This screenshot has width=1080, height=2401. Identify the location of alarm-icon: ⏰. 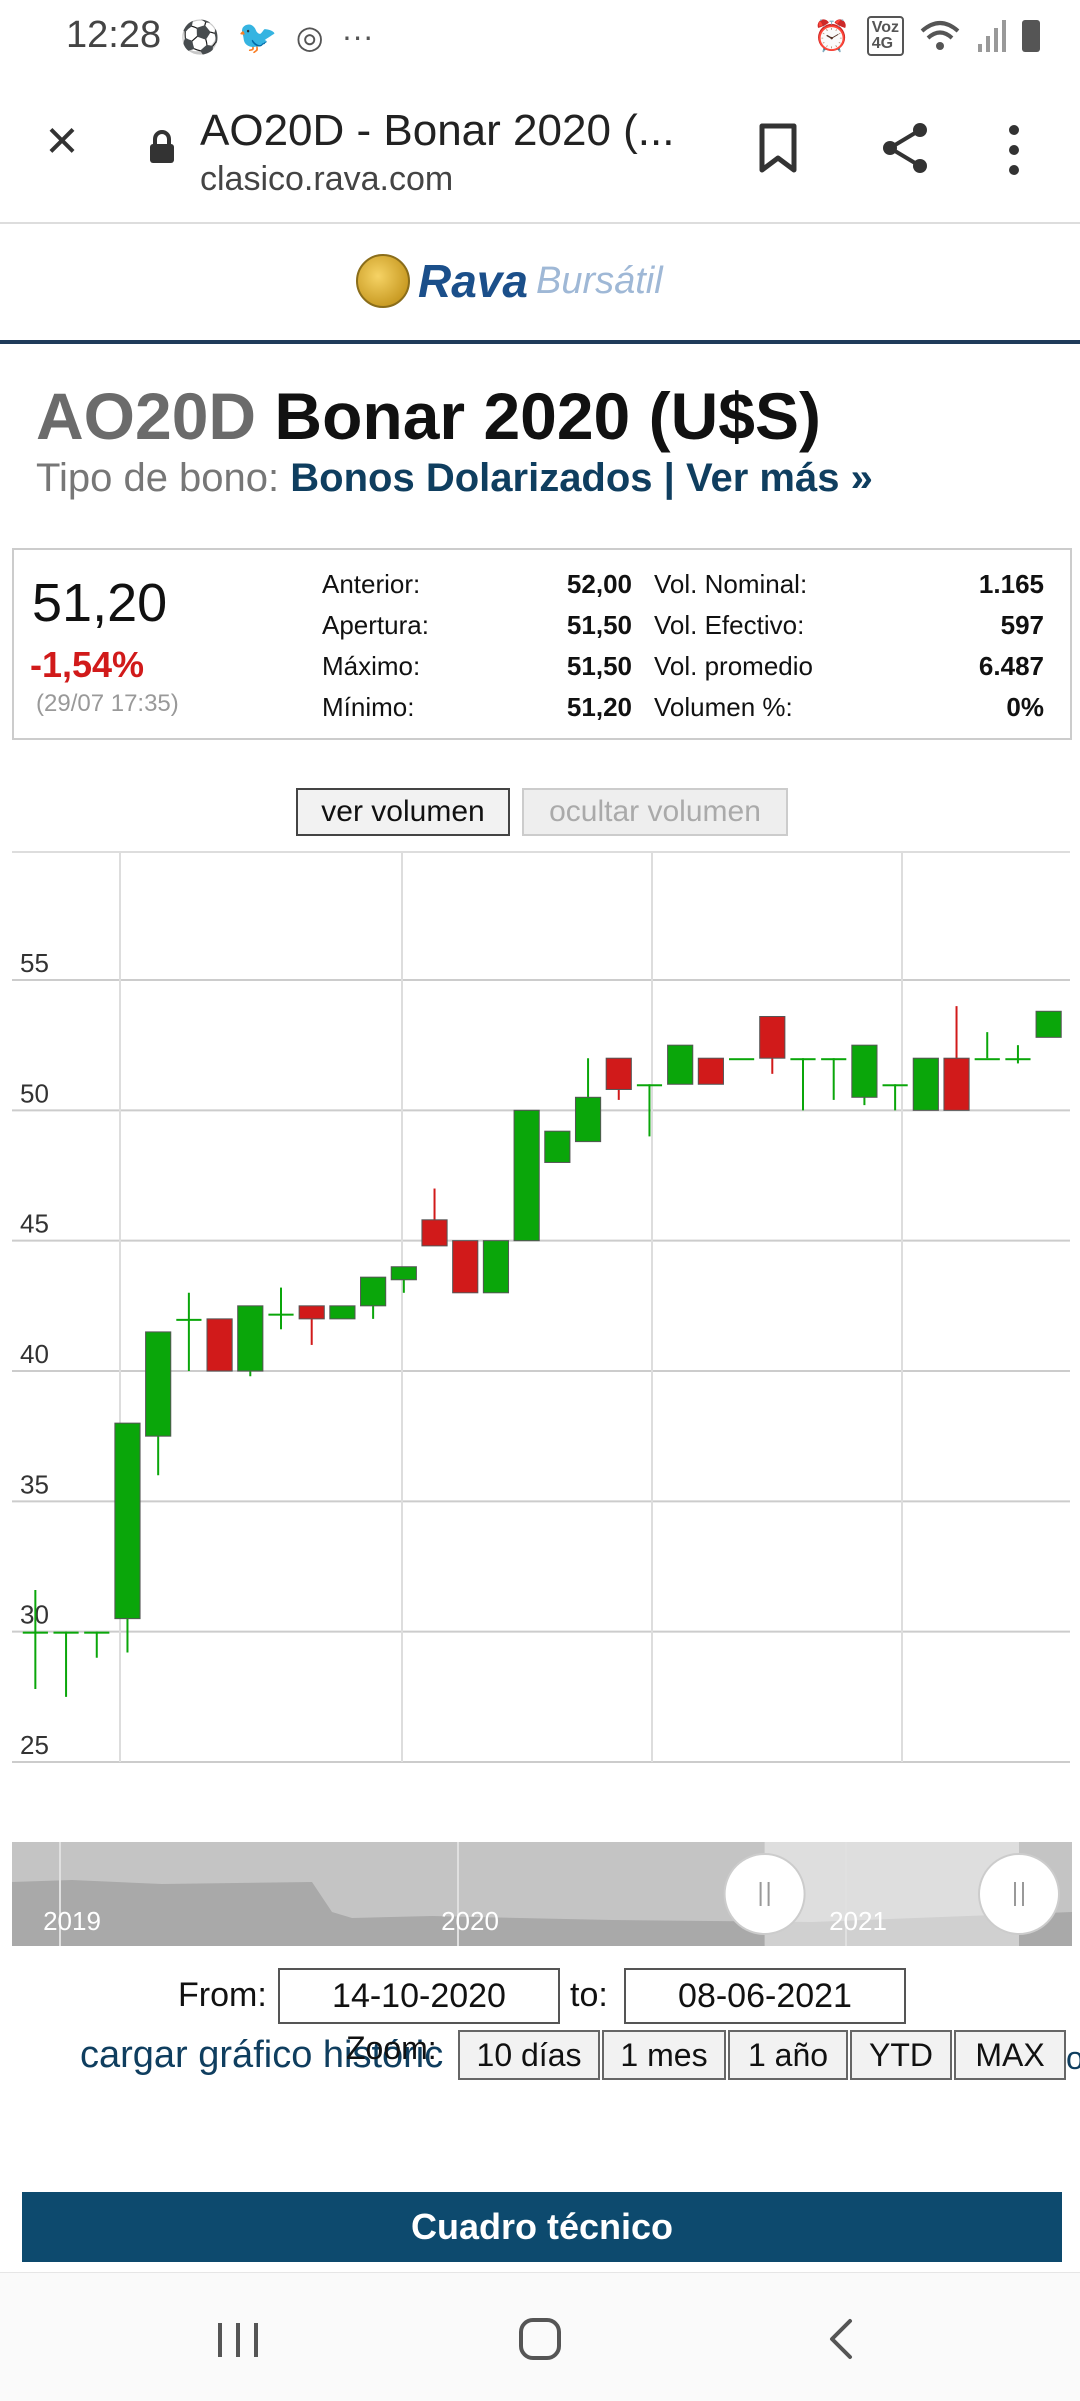
(832, 36).